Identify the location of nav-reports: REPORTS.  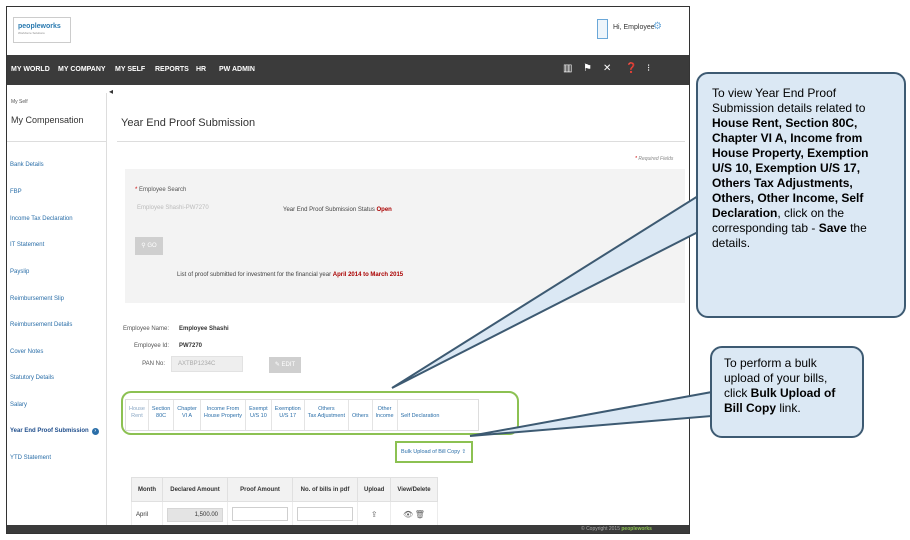
(172, 69).